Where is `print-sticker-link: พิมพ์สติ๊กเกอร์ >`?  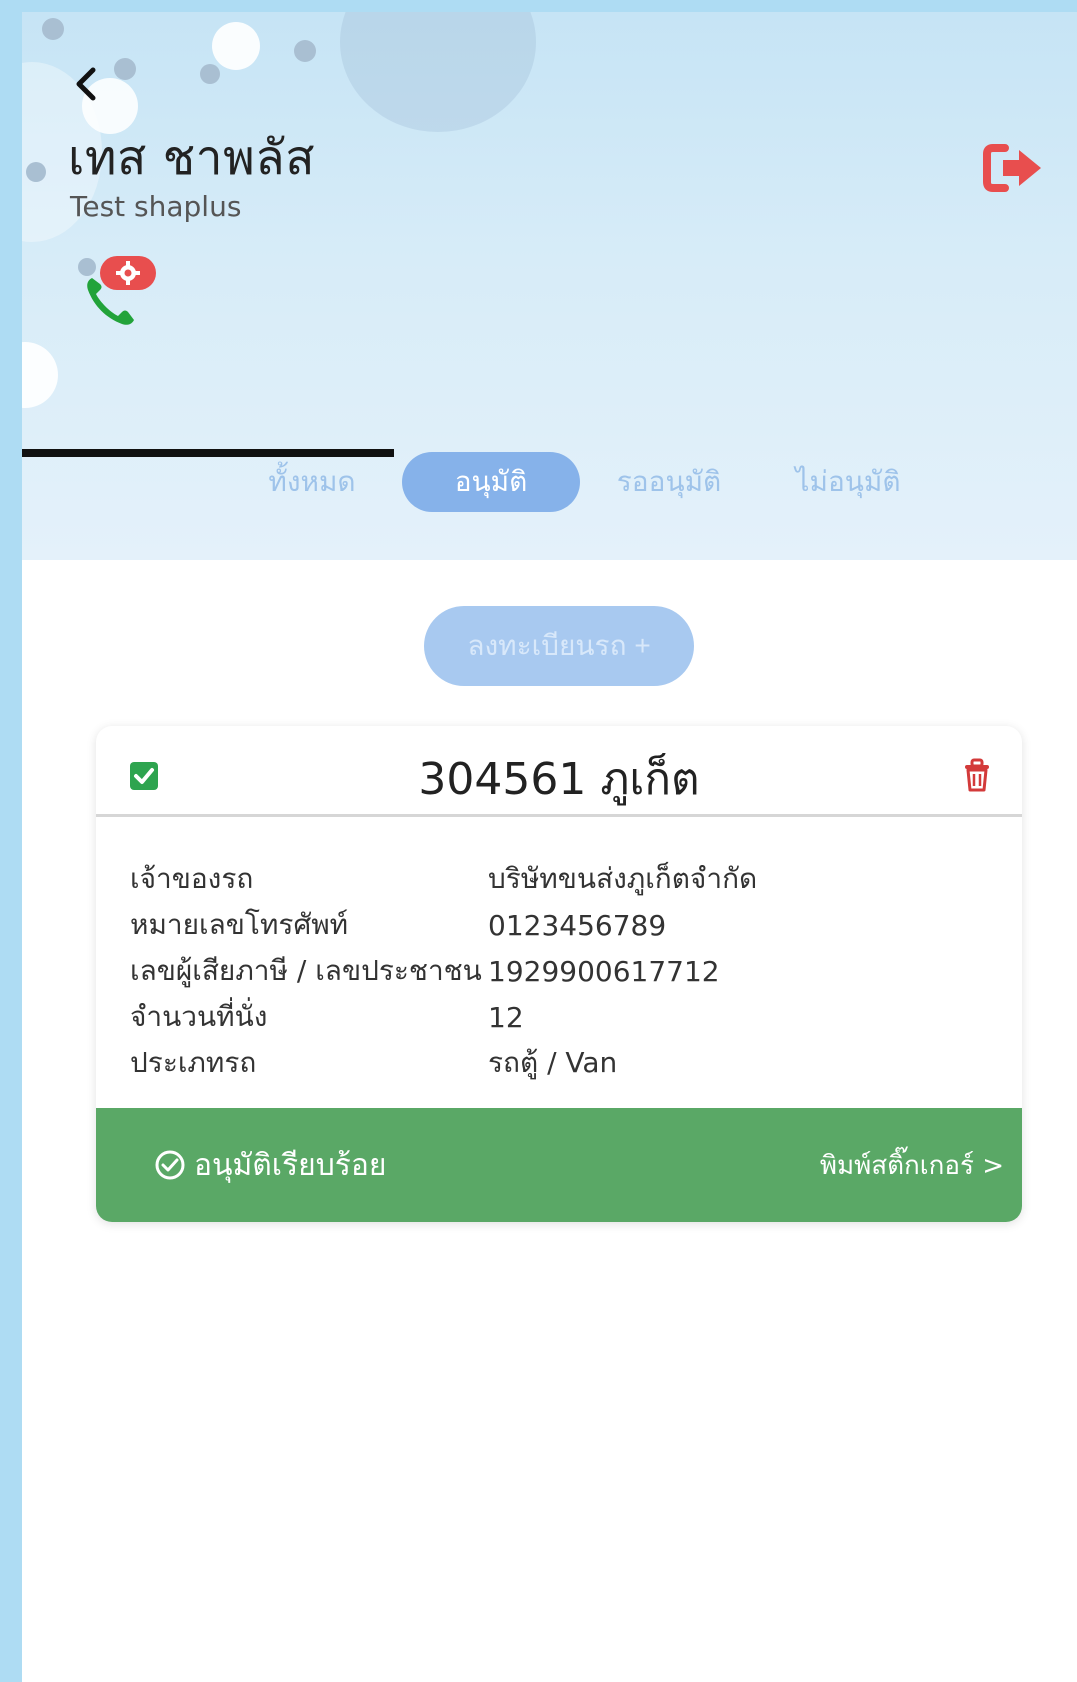 print-sticker-link: พิมพ์สติ๊กเกอร์ > is located at coordinates (912, 1165).